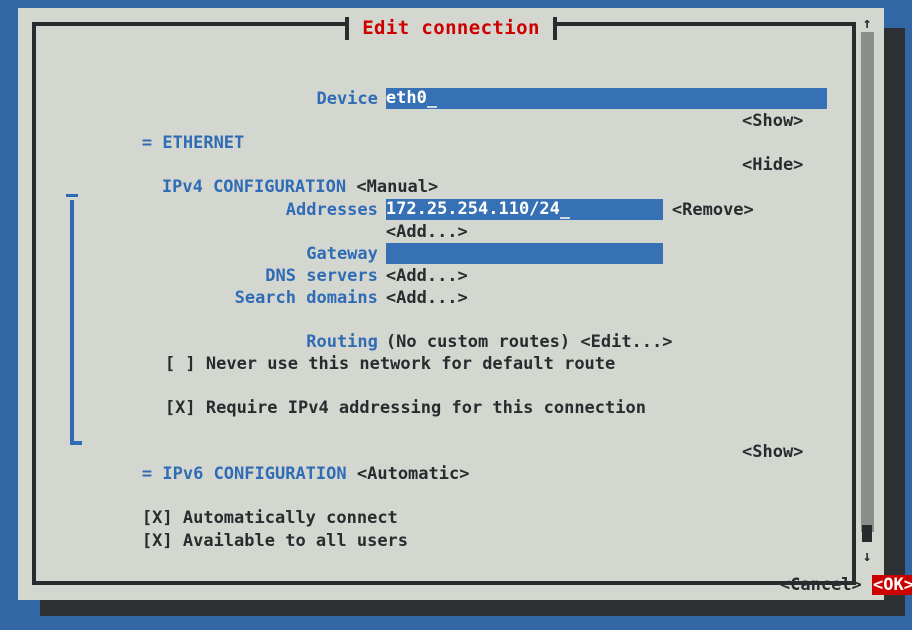 The height and width of the screenshot is (630, 912). What do you see at coordinates (427, 298) in the screenshot?
I see `search-domains-add-button: <Add...>` at bounding box center [427, 298].